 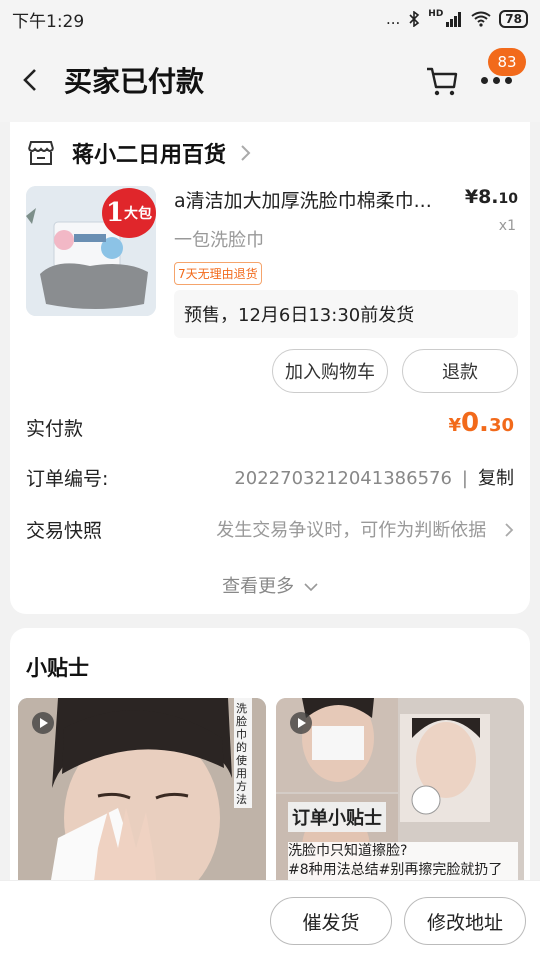 I want to click on bottom-action-bar: 催发货 修改地址, so click(x=270, y=920).